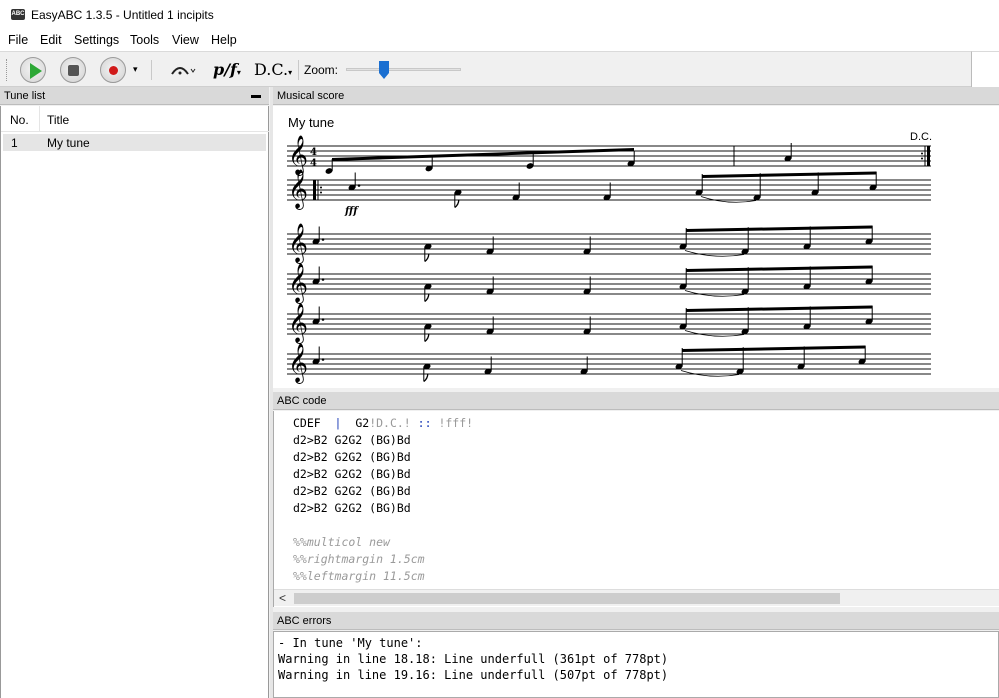  Describe the element at coordinates (311, 122) in the screenshot. I see `score-tune-title: My tune` at that location.